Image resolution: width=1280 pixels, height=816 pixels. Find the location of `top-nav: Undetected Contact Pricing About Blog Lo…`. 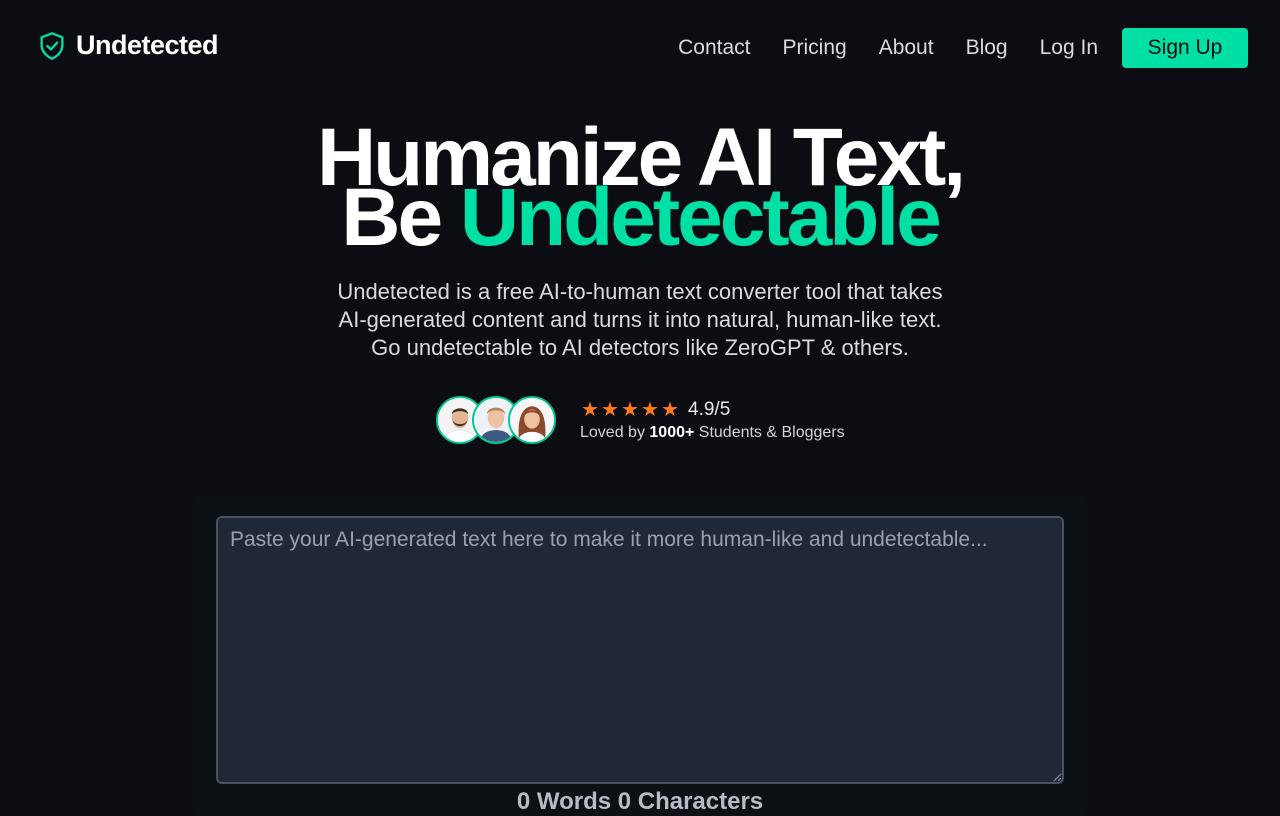

top-nav: Undetected Contact Pricing About Blog Lo… is located at coordinates (640, 46).